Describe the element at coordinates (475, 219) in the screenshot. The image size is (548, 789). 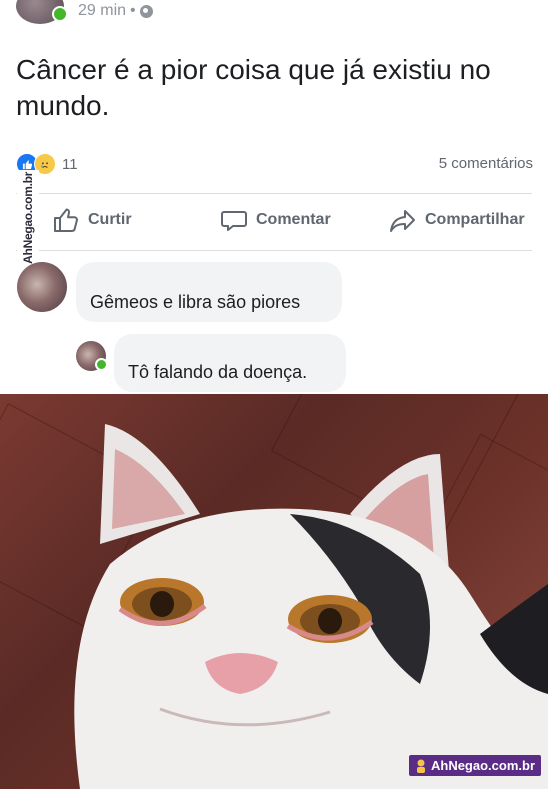
I see `share-label: Compartilhar` at that location.